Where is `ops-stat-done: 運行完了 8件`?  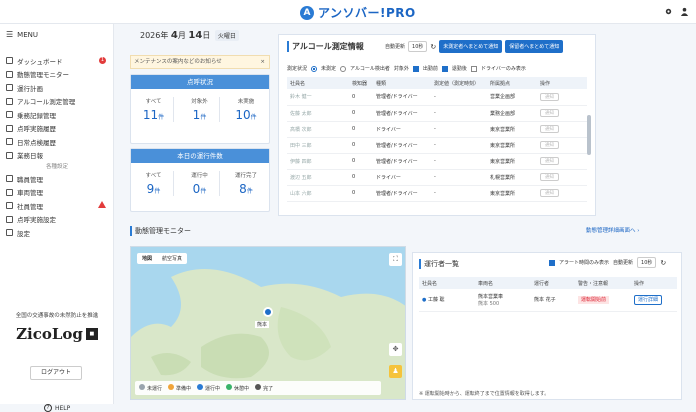
ops-stat-done: 運行完了 8件 is located at coordinates (246, 183).